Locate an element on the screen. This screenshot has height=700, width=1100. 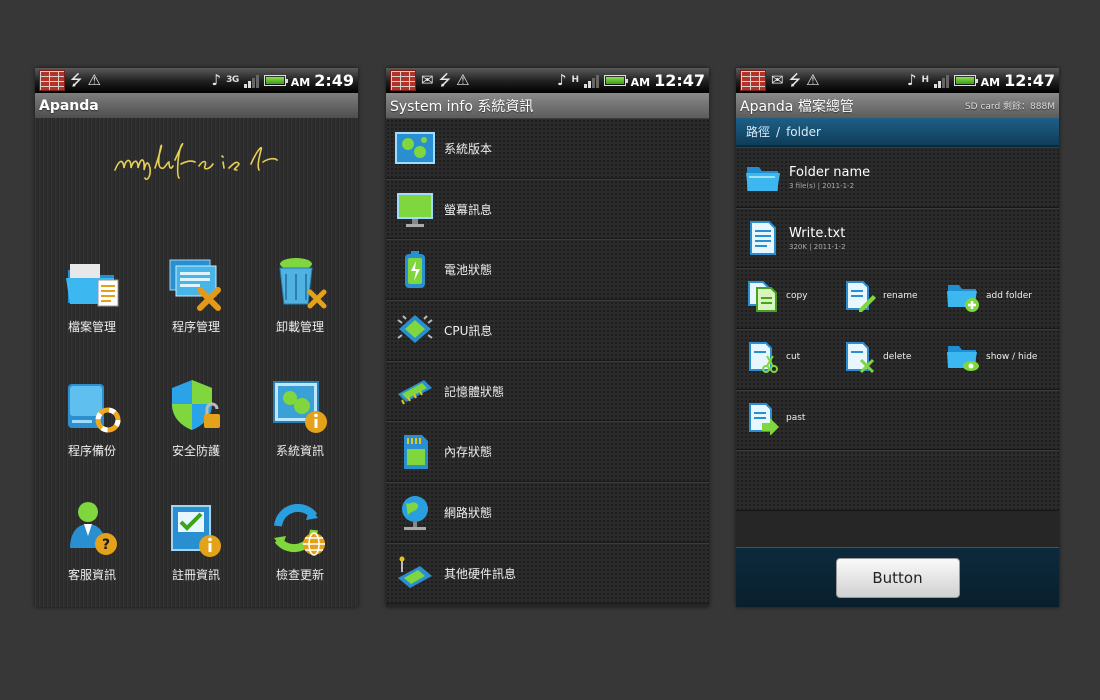
grid-item-customer-service: ? 客服資訊 is located at coordinates (92, 550).